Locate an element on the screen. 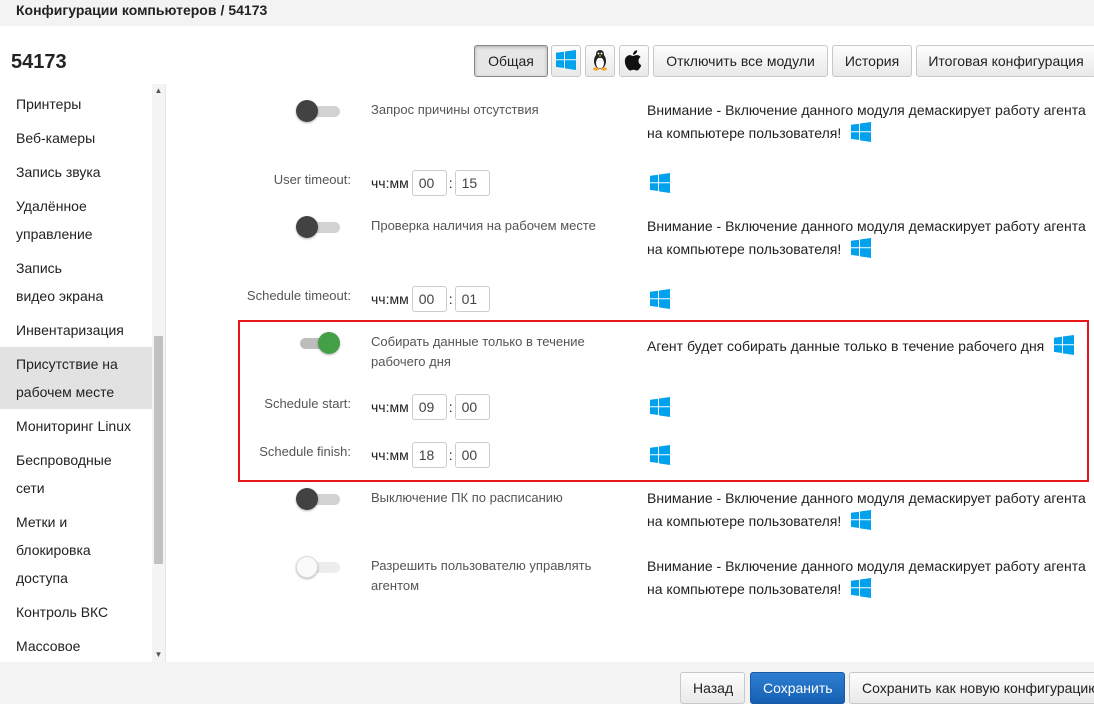 This screenshot has height=704, width=1094. general-button: Общая is located at coordinates (511, 61).